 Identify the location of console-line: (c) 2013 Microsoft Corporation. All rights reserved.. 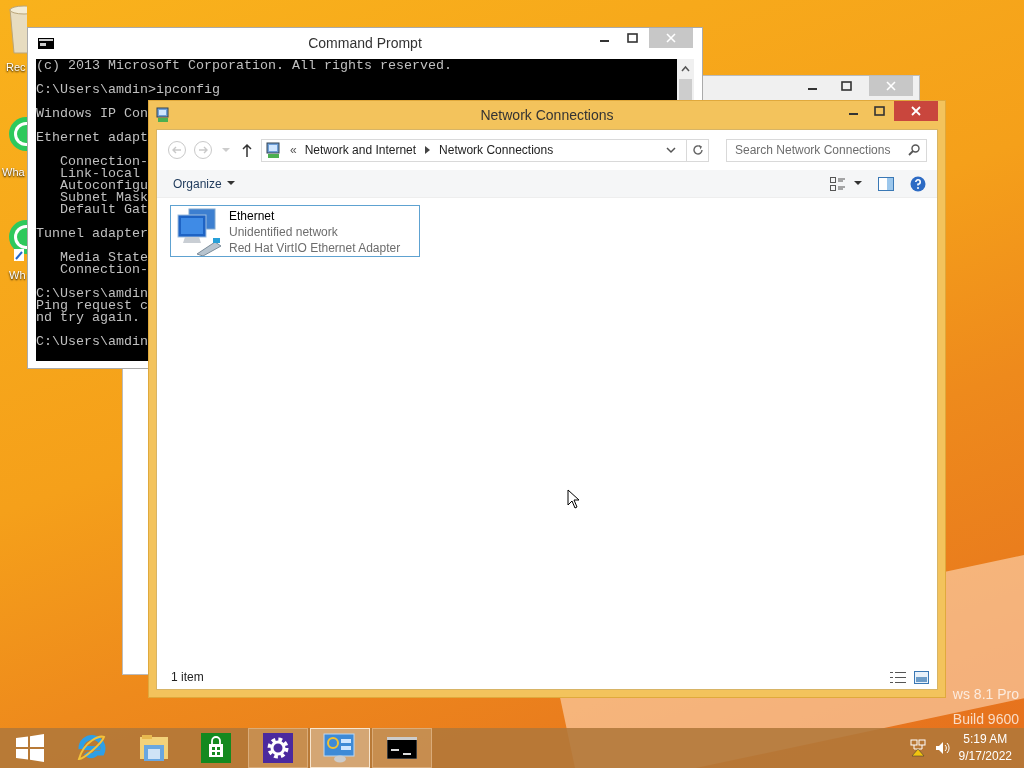
(244, 66).